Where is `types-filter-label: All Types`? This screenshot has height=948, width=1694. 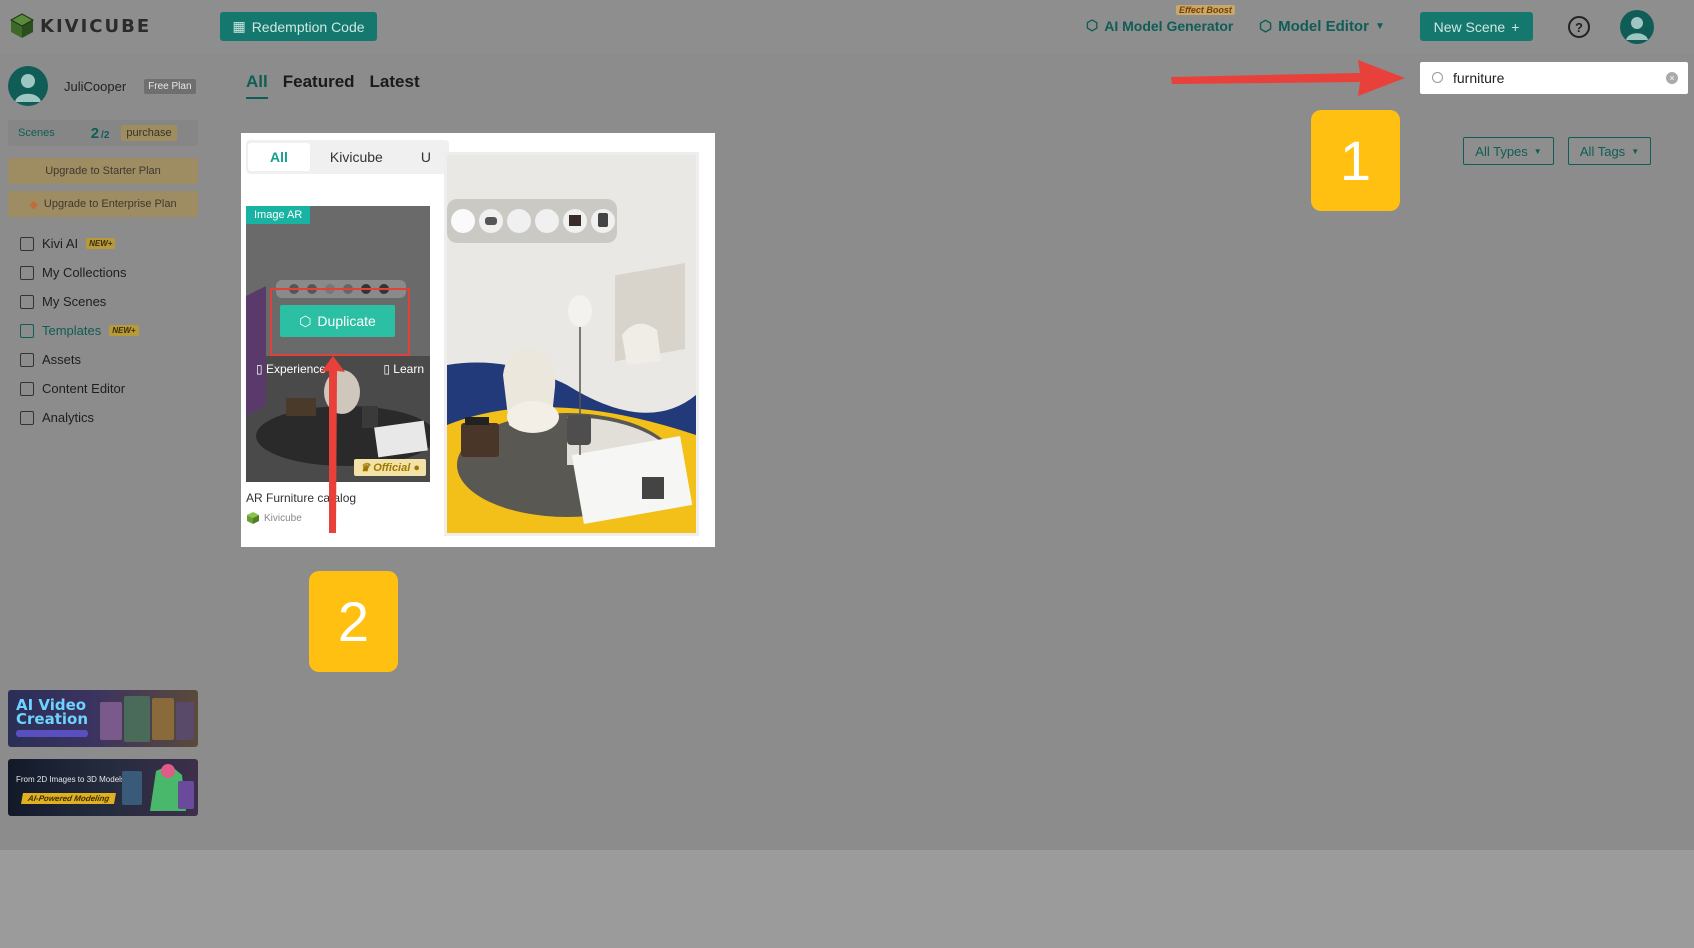 types-filter-label: All Types is located at coordinates (1501, 151).